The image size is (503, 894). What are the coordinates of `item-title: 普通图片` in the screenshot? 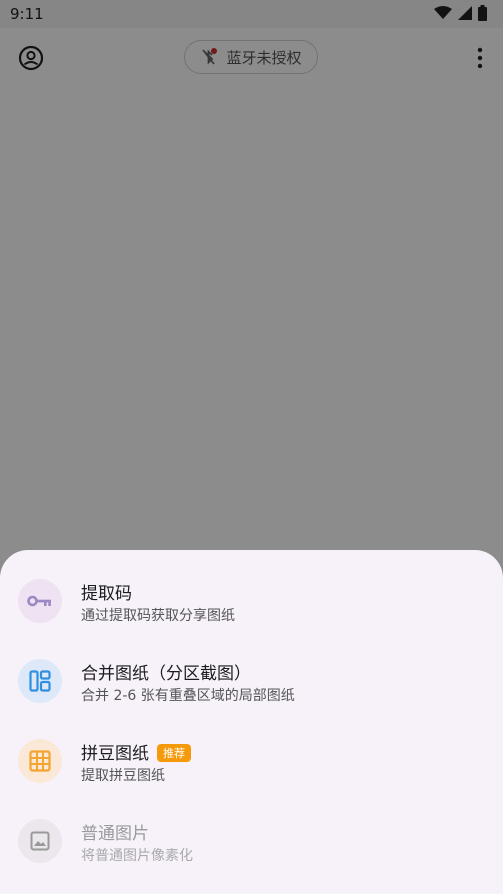 It's located at (115, 834).